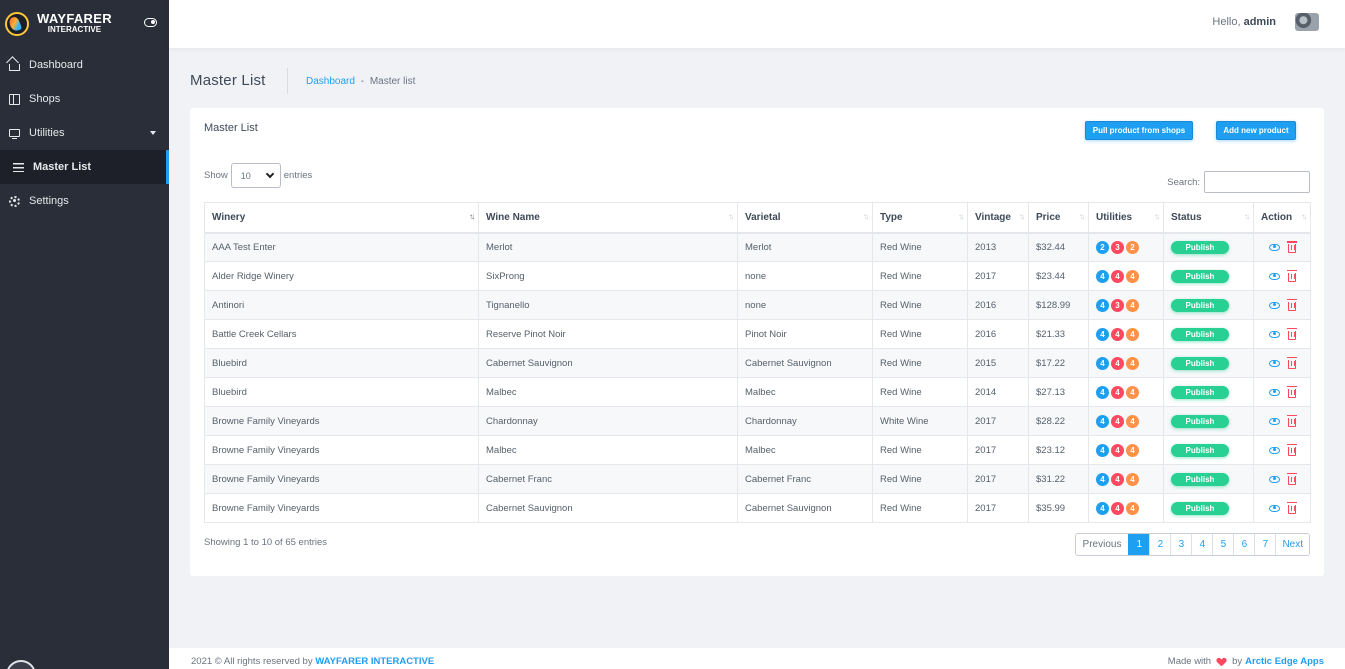 This screenshot has width=1345, height=669. What do you see at coordinates (1307, 22) in the screenshot?
I see `avatar` at bounding box center [1307, 22].